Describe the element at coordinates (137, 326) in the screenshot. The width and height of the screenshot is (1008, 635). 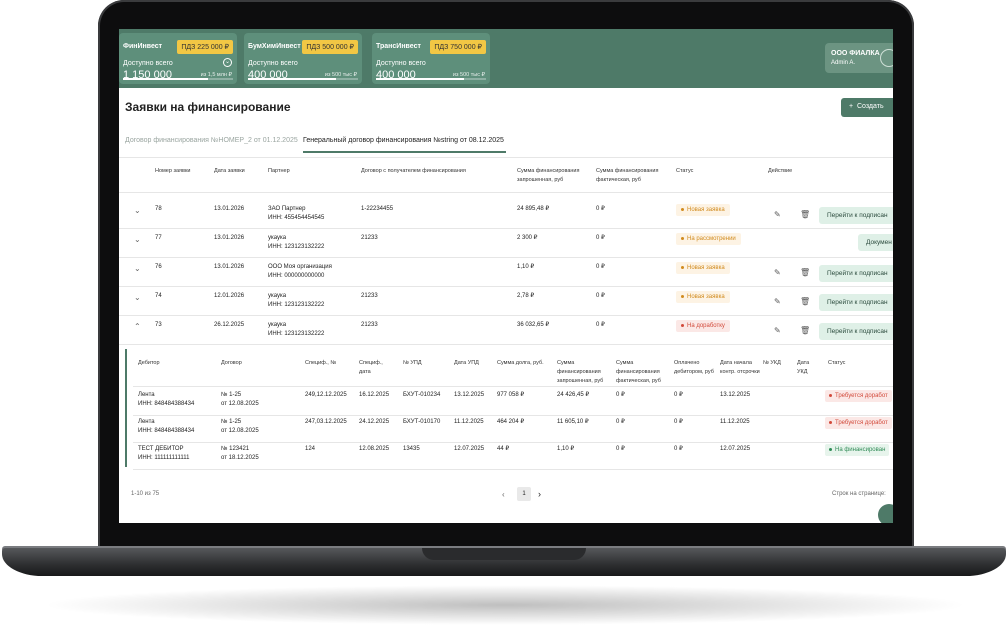
I see `chevron-up-icon: ⌃` at that location.